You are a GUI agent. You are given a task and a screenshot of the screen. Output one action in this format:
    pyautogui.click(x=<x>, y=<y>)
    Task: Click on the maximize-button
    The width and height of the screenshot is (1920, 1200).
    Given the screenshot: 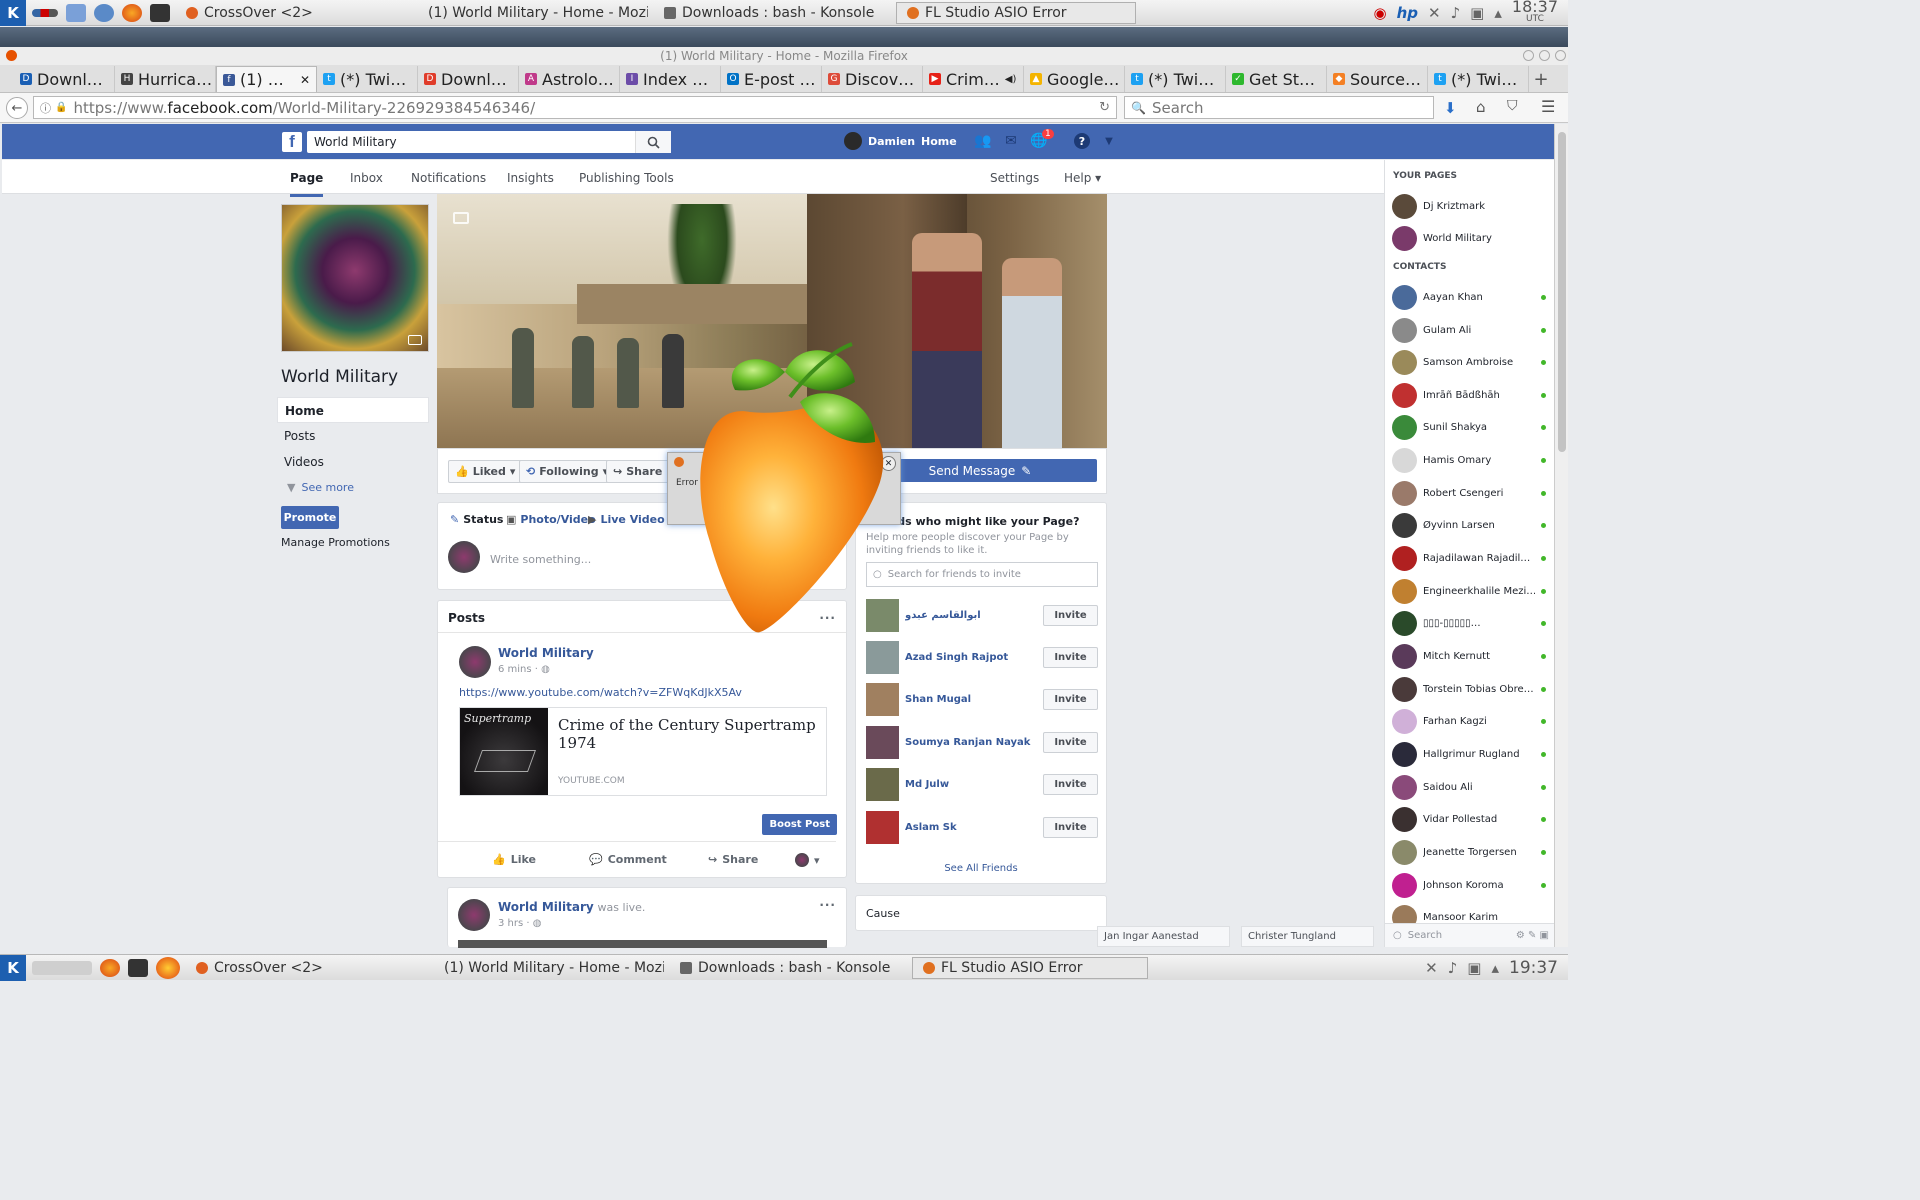 What is the action you would take?
    pyautogui.click(x=1544, y=55)
    